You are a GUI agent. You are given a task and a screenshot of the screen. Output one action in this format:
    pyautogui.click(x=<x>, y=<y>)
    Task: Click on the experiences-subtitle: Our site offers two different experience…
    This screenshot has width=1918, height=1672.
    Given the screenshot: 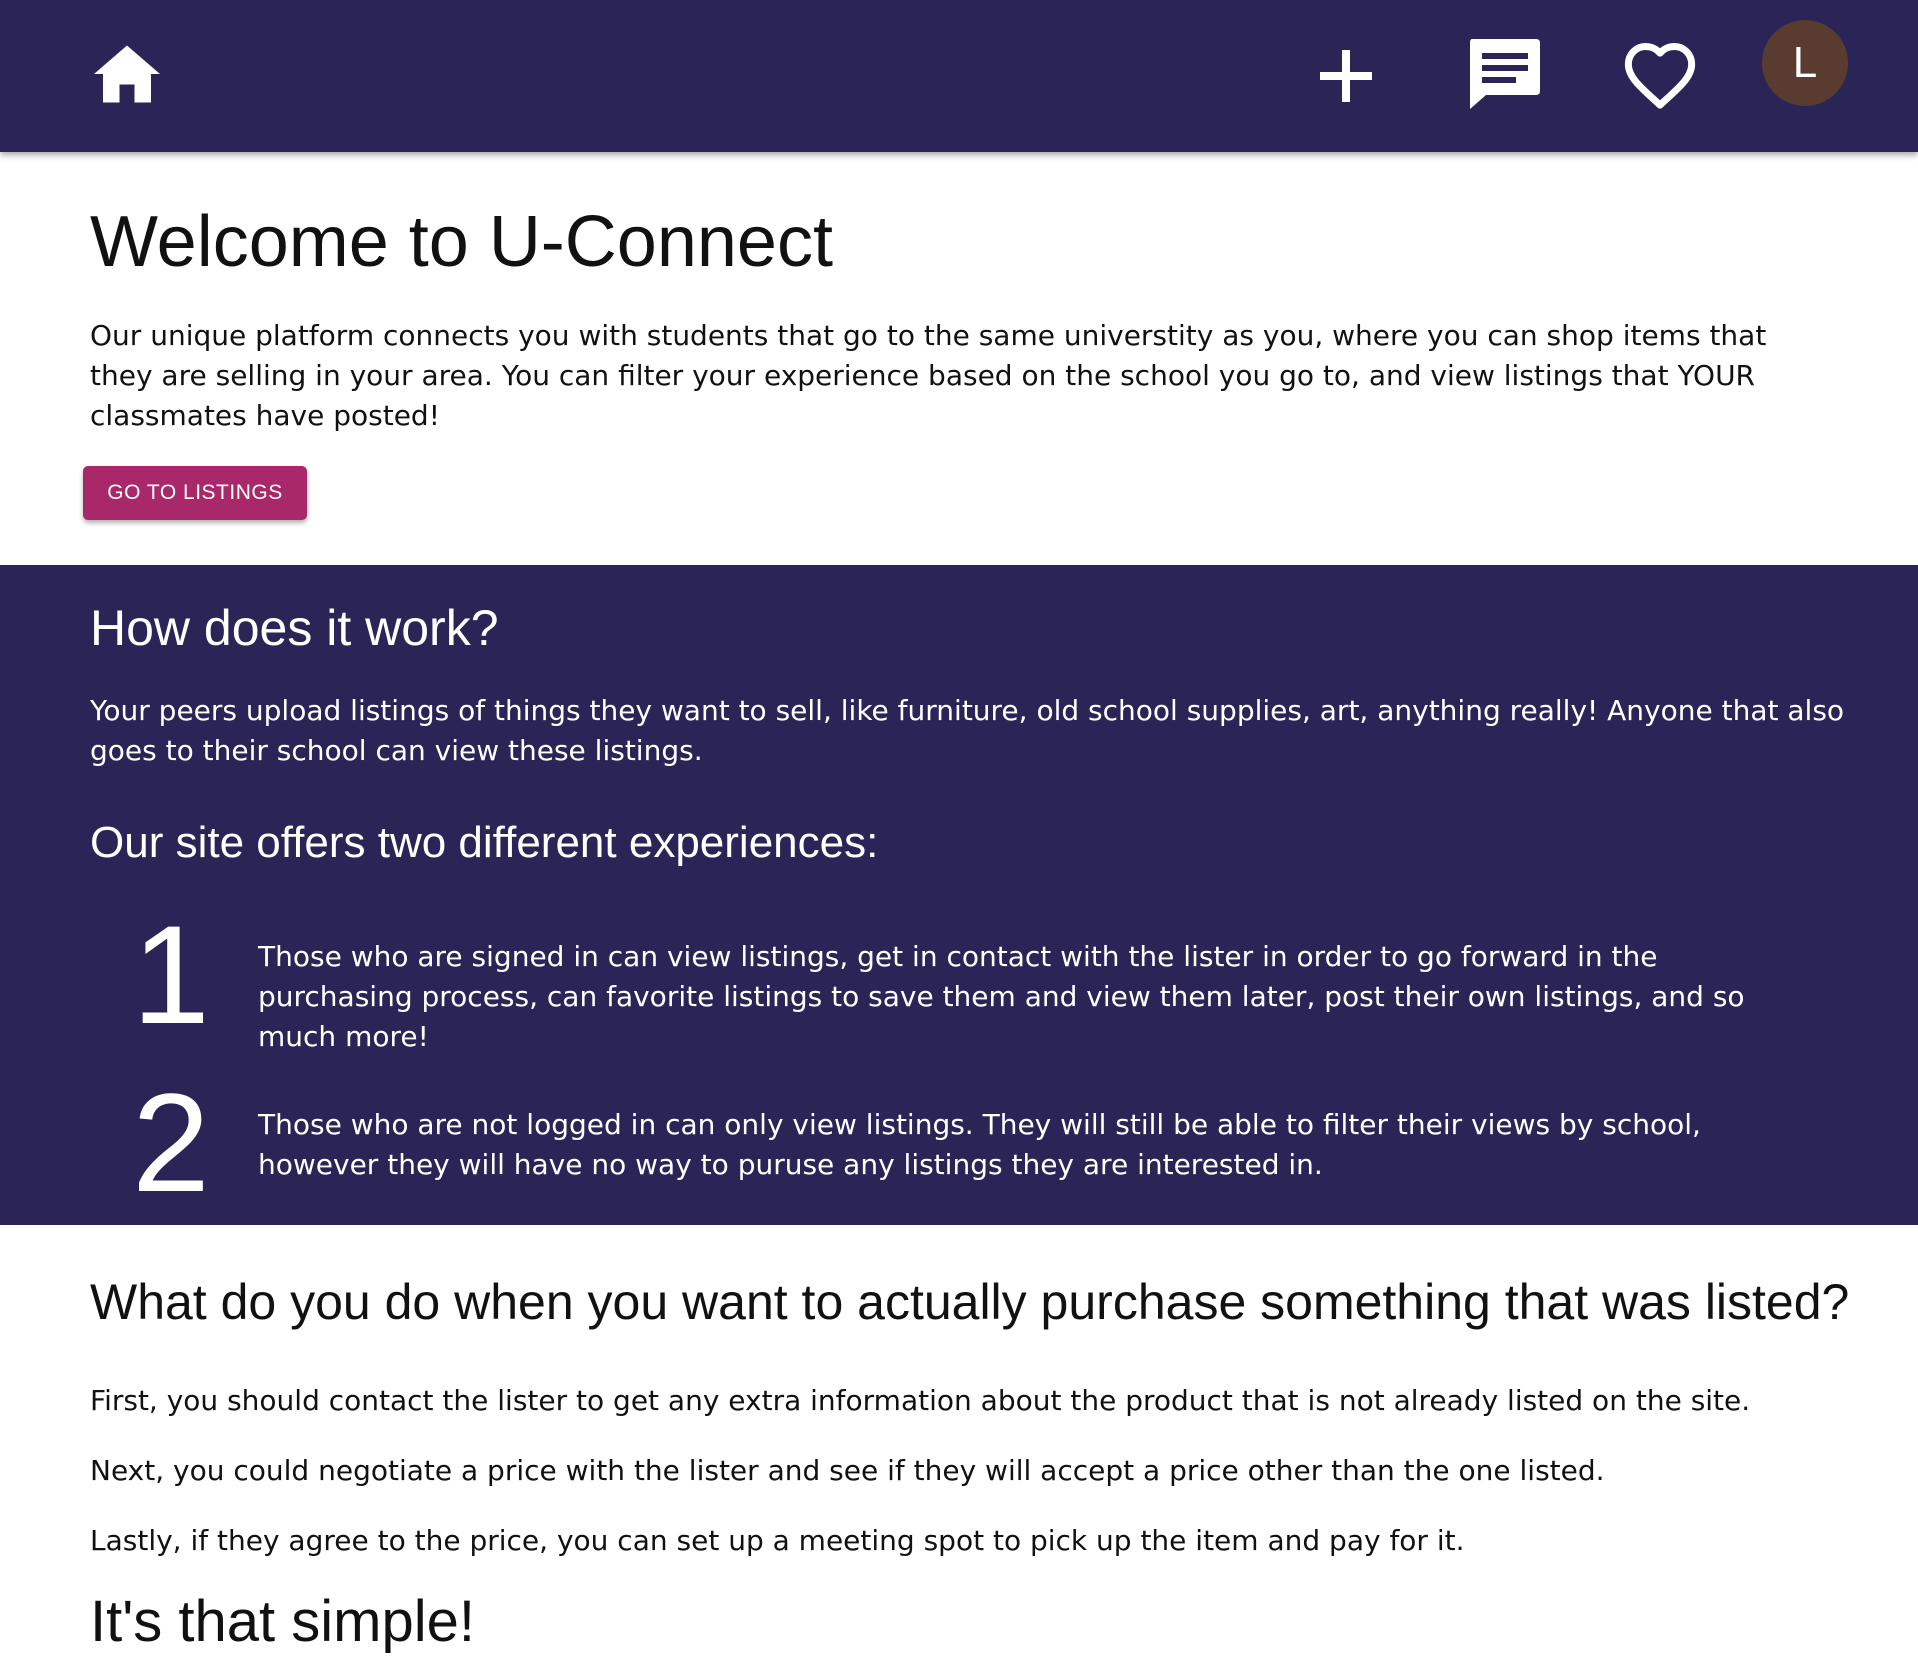 What is the action you would take?
    pyautogui.click(x=484, y=842)
    